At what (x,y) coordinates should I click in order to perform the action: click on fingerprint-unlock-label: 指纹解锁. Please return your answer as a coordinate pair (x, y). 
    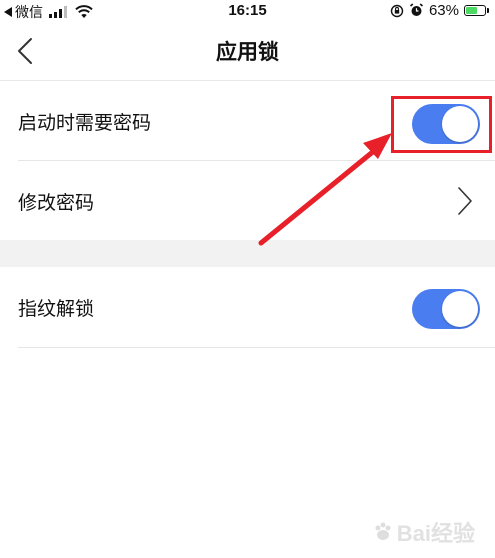
    Looking at the image, I should click on (56, 309).